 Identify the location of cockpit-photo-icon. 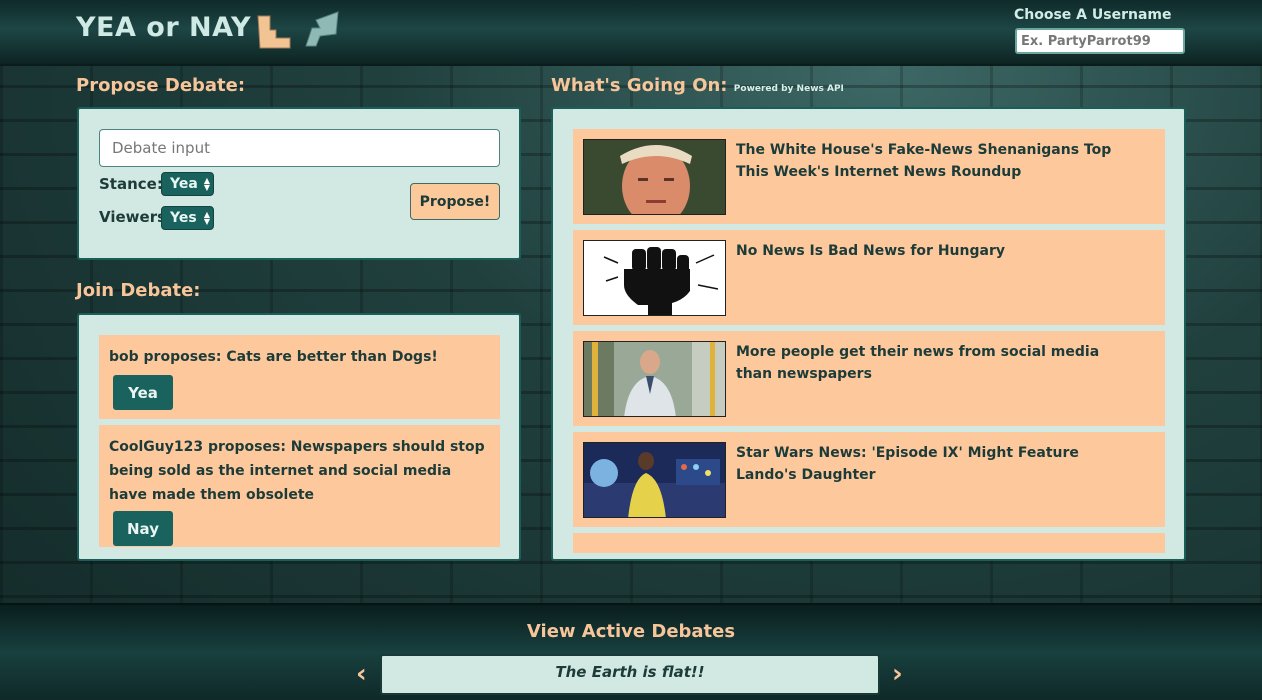
(654, 480).